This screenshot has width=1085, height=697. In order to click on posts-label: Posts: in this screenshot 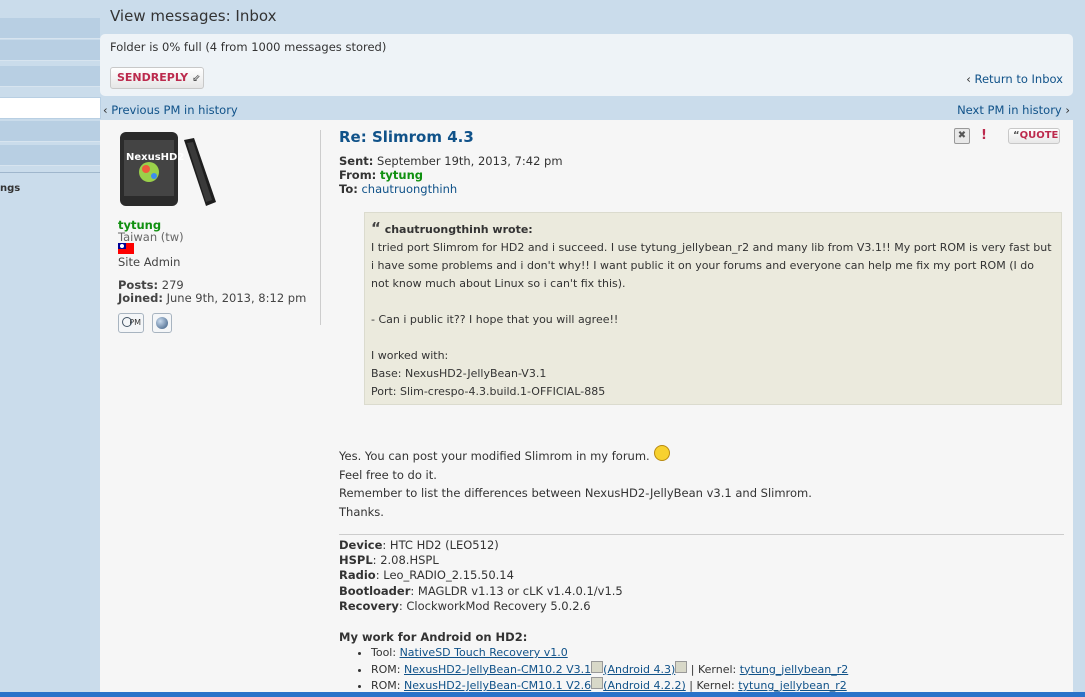, I will do `click(138, 285)`.